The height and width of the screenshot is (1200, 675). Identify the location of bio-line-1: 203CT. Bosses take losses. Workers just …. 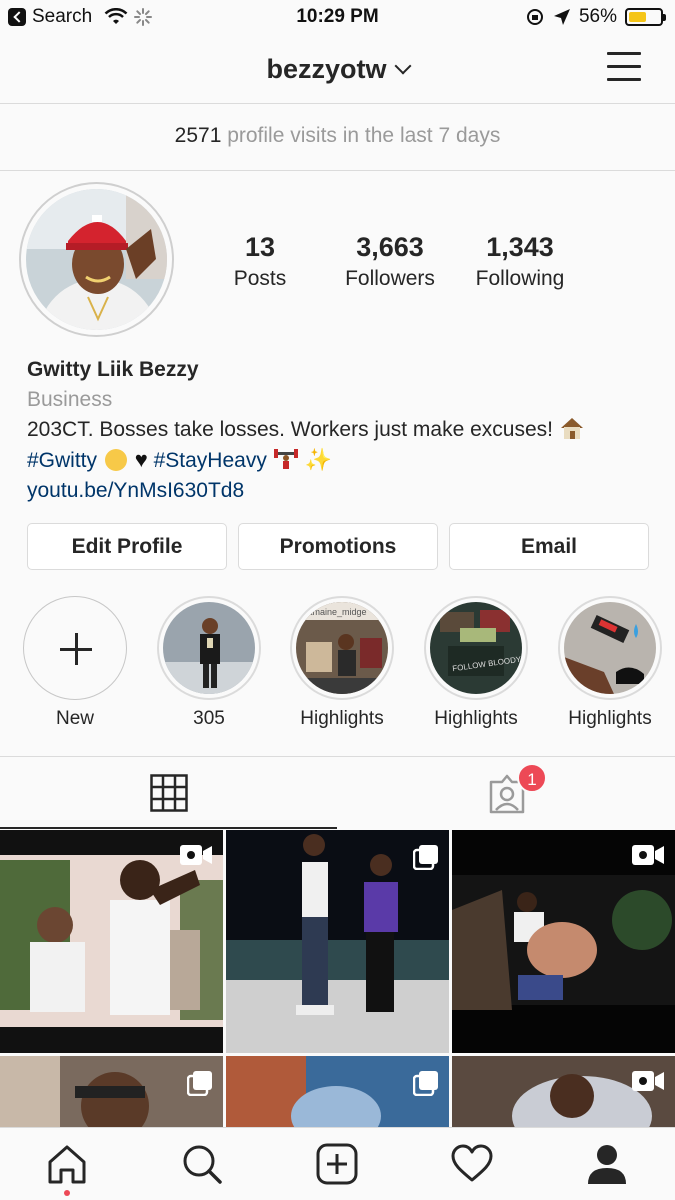
(342, 430).